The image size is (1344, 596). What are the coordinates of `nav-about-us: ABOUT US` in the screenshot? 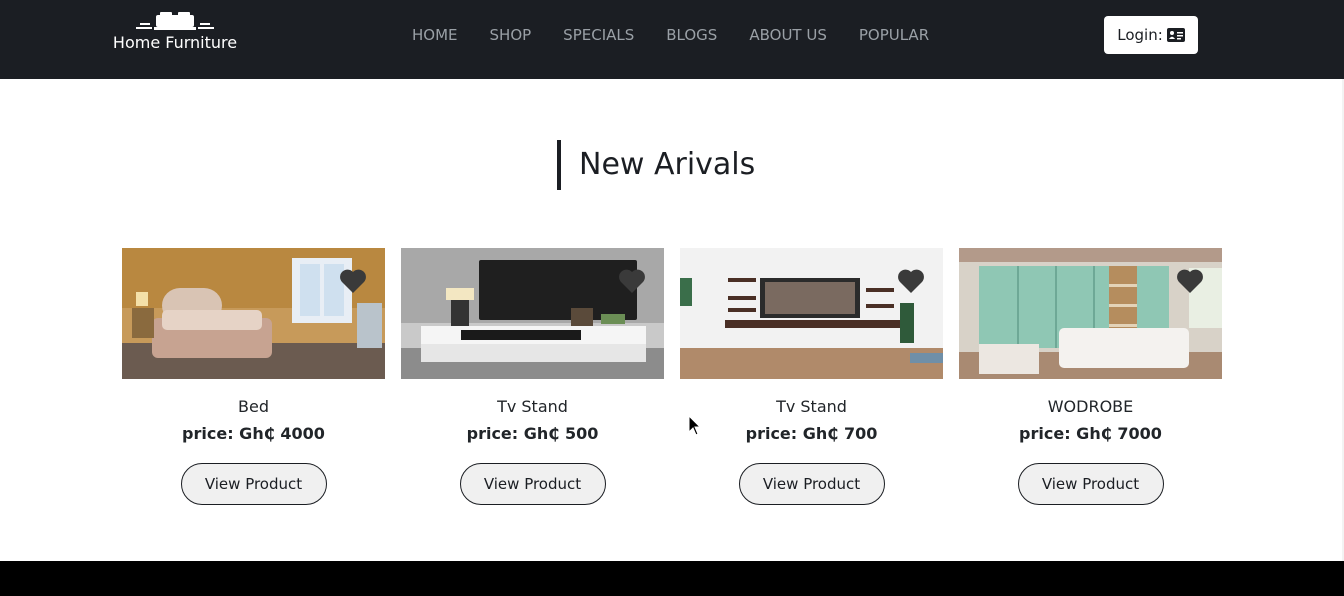 It's located at (788, 35).